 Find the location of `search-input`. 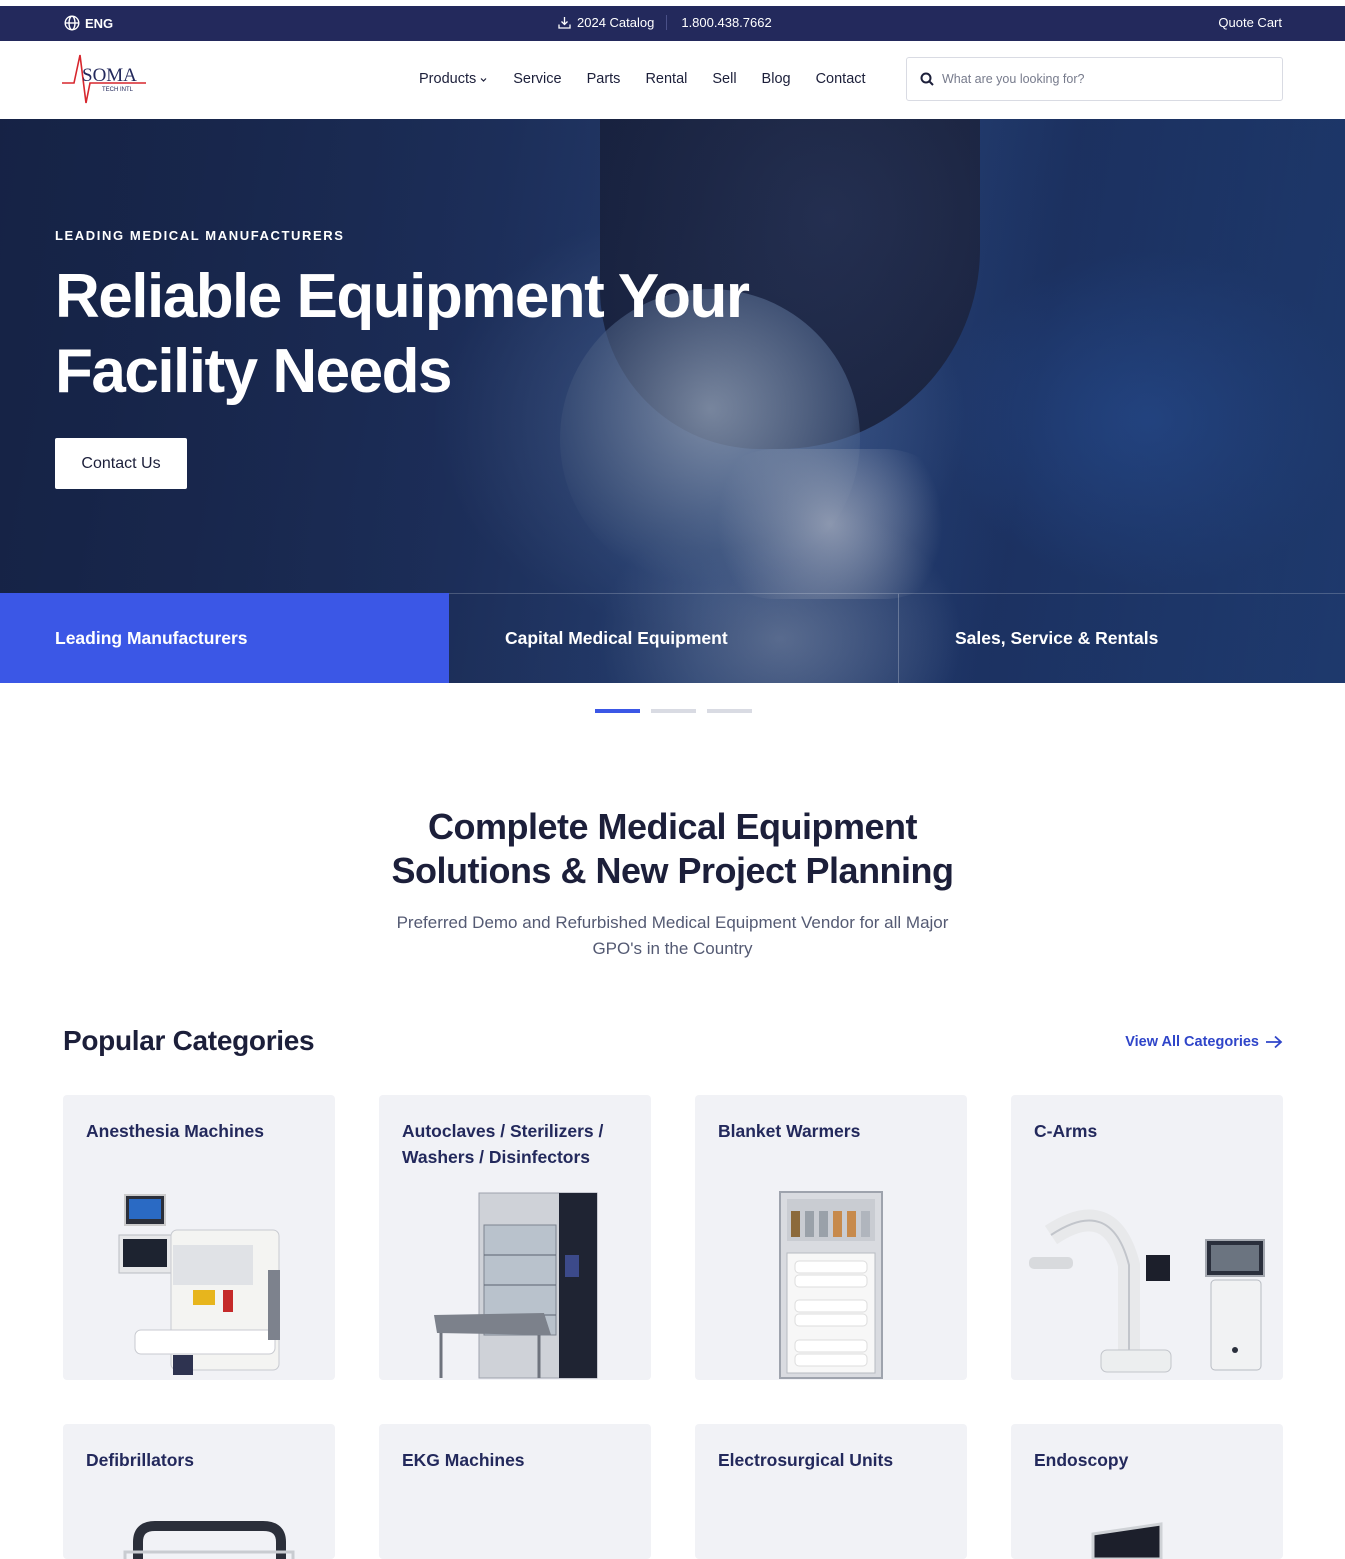

search-input is located at coordinates (1102, 79).